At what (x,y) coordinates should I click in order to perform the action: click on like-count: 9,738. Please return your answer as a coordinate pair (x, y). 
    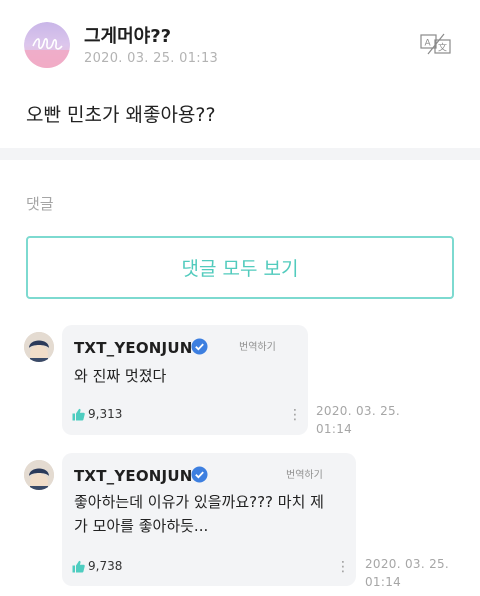
    Looking at the image, I should click on (105, 566).